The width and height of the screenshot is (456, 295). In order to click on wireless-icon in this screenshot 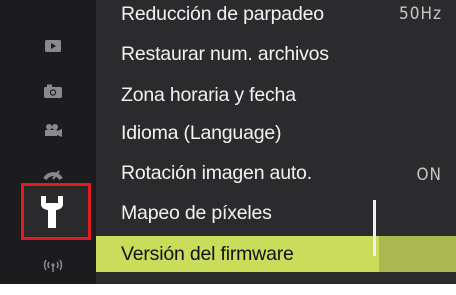, I will do `click(53, 265)`.